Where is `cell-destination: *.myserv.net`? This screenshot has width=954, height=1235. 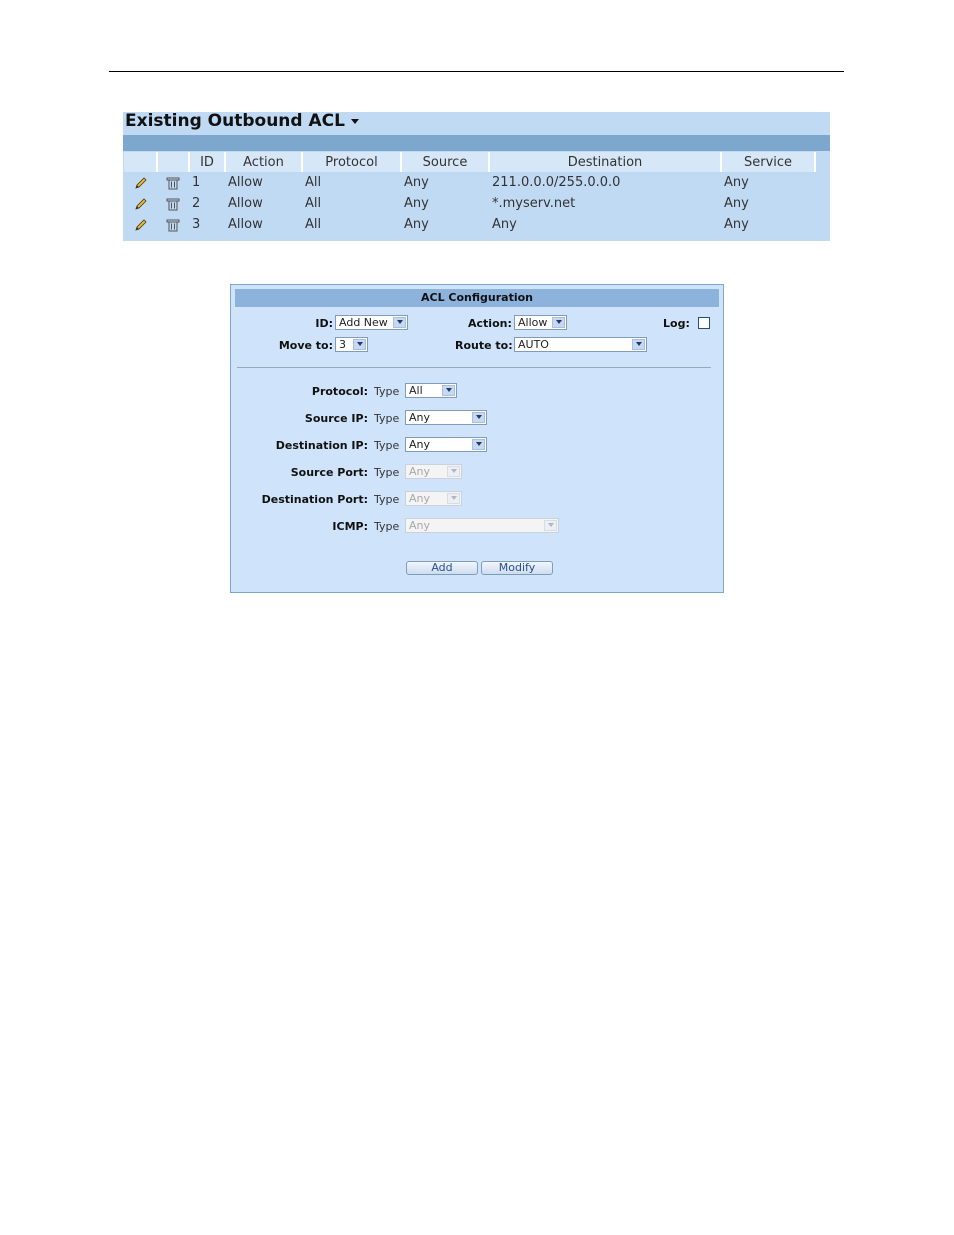
cell-destination: *.myserv.net is located at coordinates (534, 203).